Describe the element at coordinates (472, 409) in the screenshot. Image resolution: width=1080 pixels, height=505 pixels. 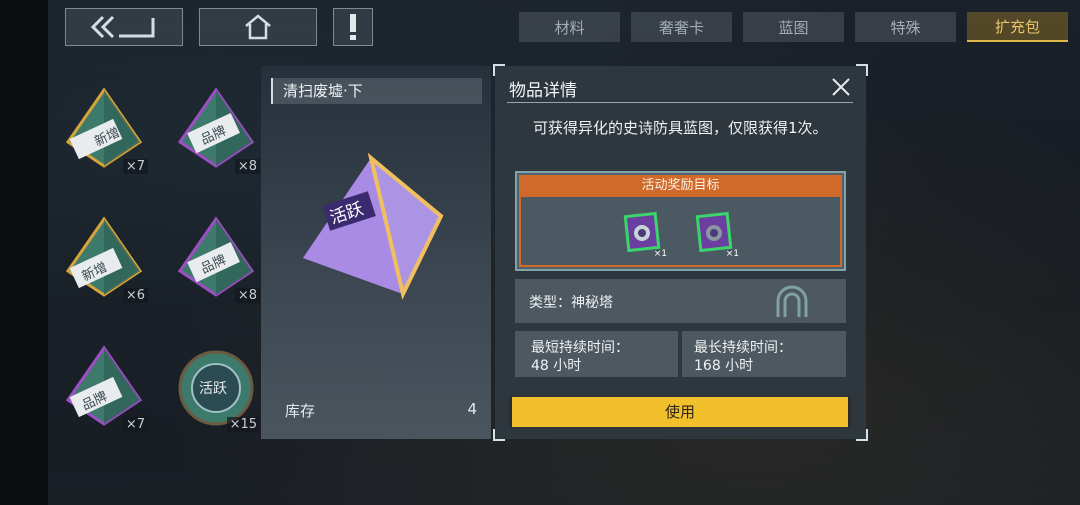
I see `stock-value: 4` at that location.